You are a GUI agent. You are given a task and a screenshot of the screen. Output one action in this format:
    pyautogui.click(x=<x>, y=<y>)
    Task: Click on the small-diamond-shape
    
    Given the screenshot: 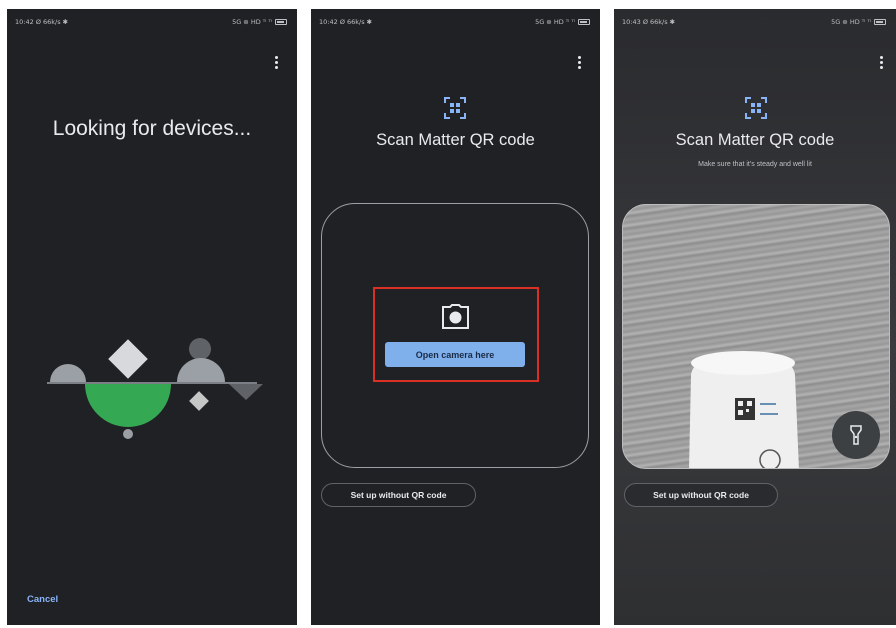 What is the action you would take?
    pyautogui.click(x=199, y=401)
    